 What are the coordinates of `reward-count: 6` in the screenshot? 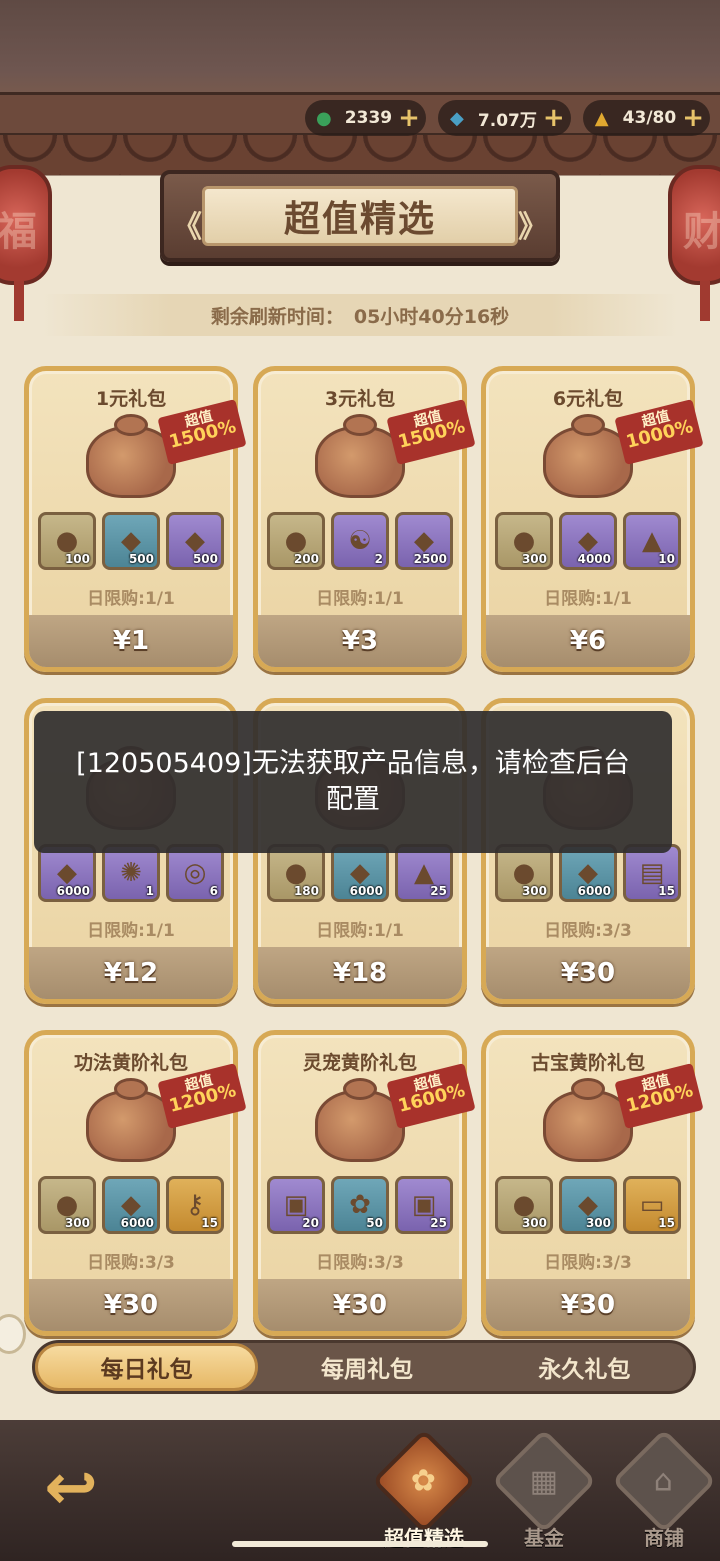 It's located at (213, 891).